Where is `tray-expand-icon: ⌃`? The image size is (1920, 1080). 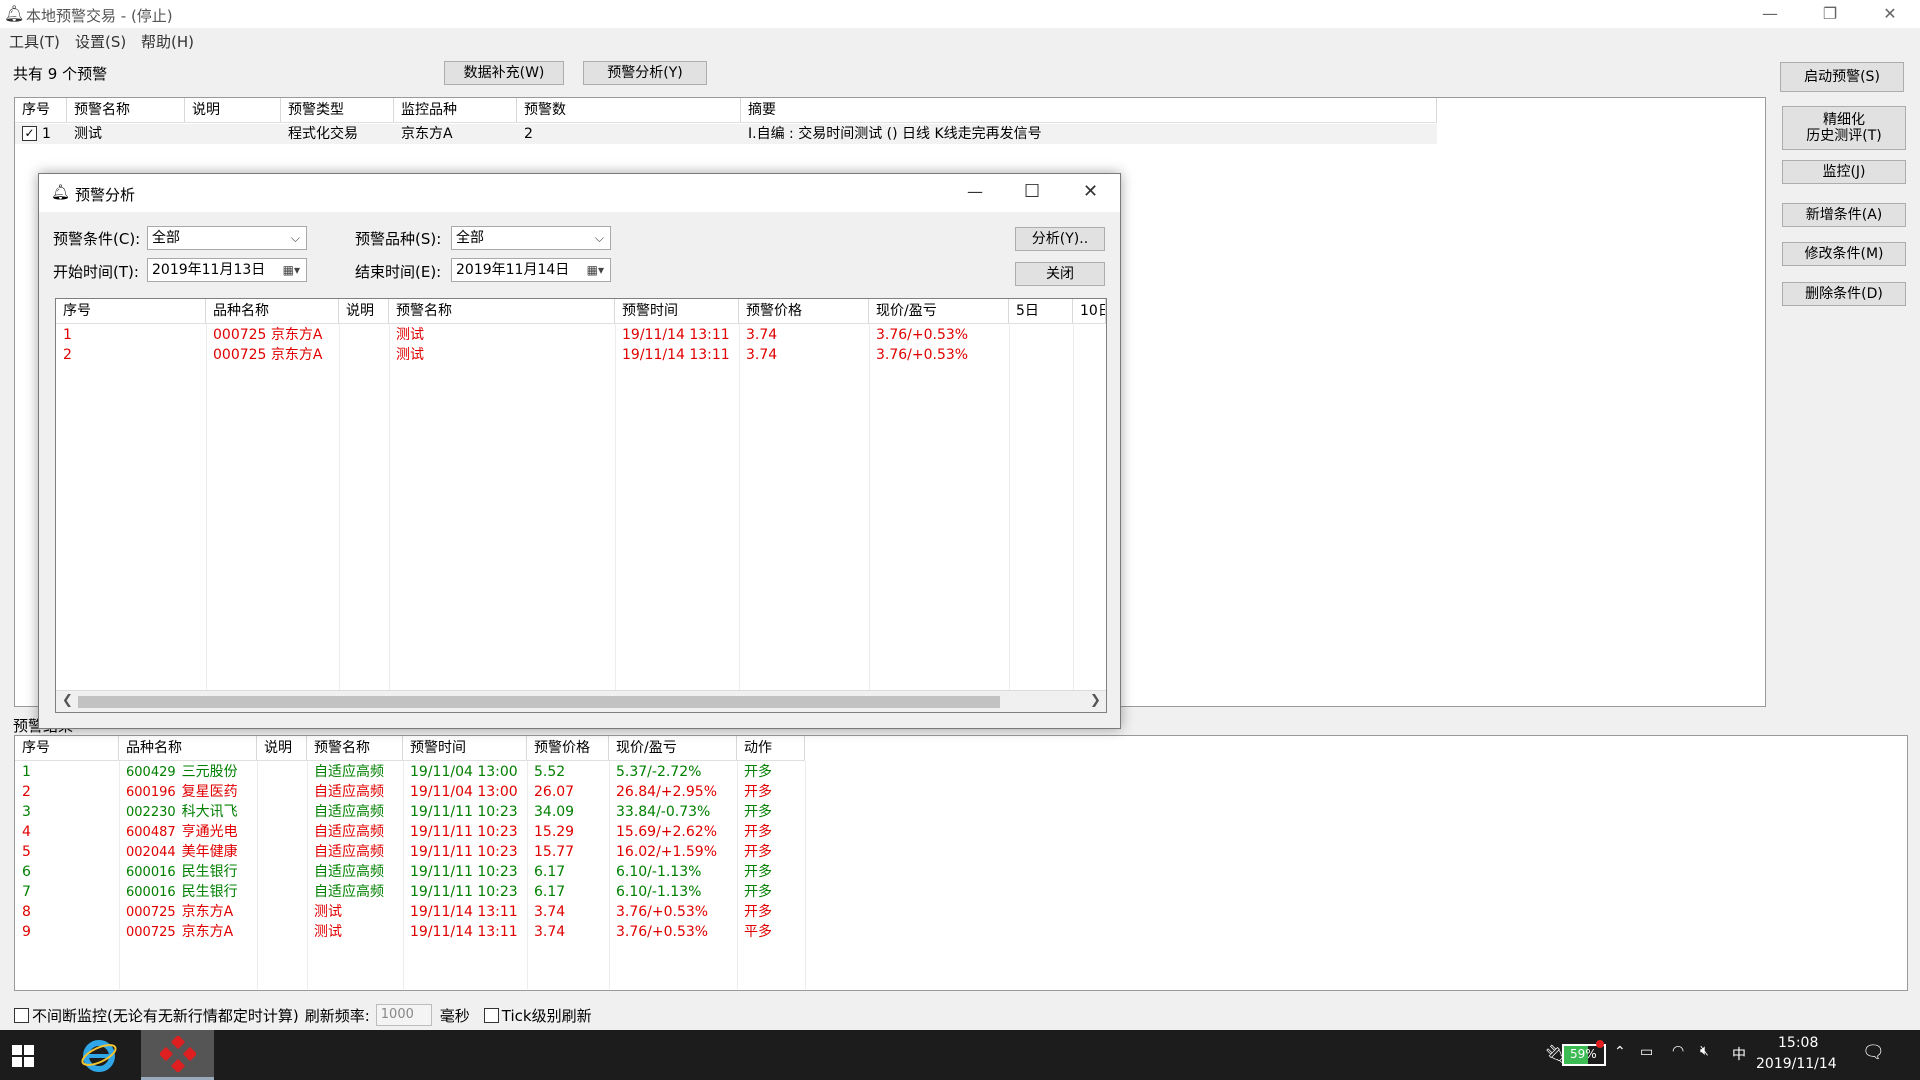 tray-expand-icon: ⌃ is located at coordinates (1620, 1052).